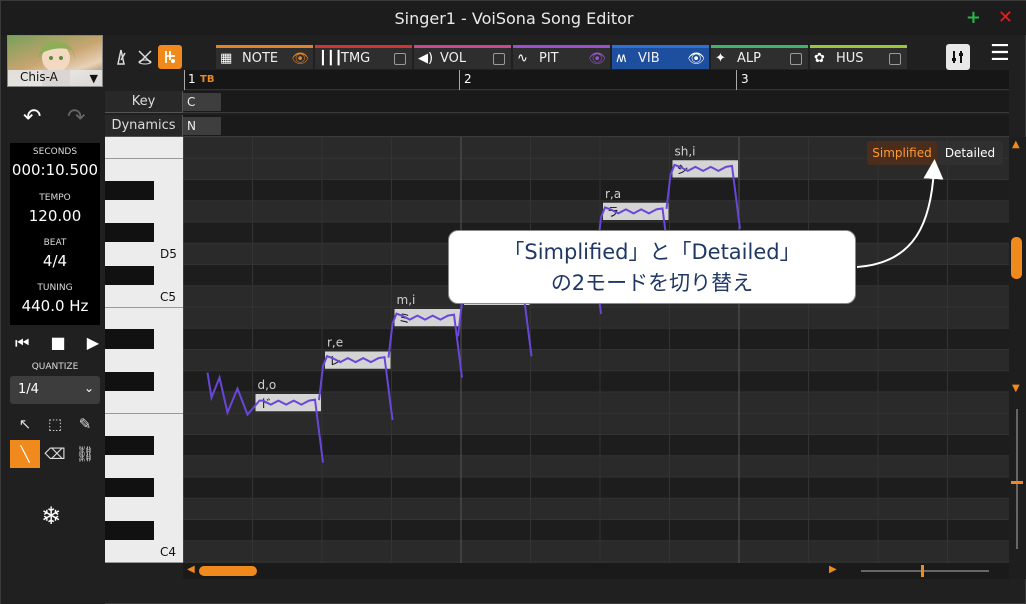 The image size is (1026, 604). Describe the element at coordinates (1016, 144) in the screenshot. I see `scroll-up-icon: ▲` at that location.